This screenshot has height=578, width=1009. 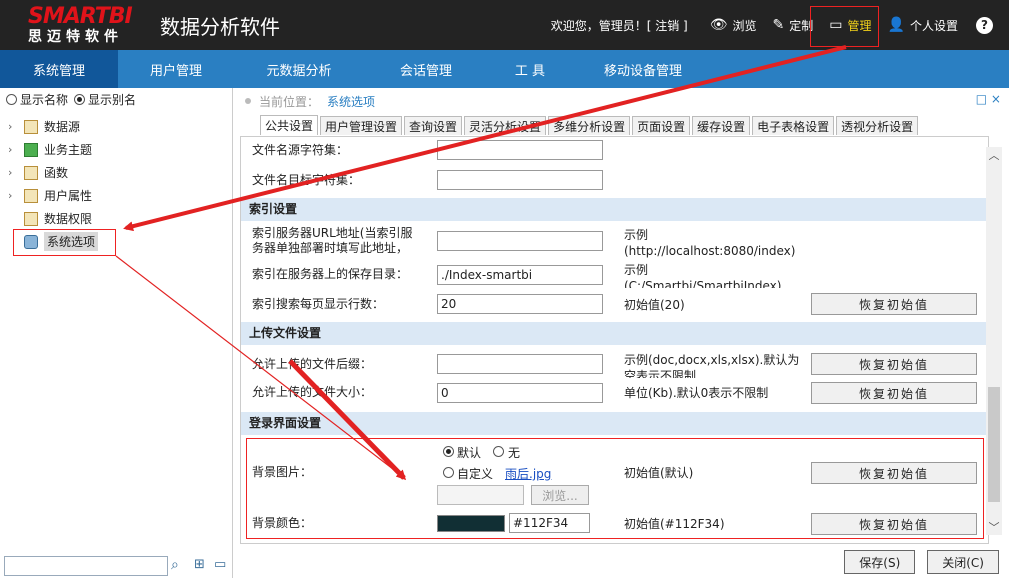 What do you see at coordinates (614, 305) in the screenshot?
I see `row-index-rows: 索引搜索每页显示行数： 20 初始值(20) 恢复初始值` at bounding box center [614, 305].